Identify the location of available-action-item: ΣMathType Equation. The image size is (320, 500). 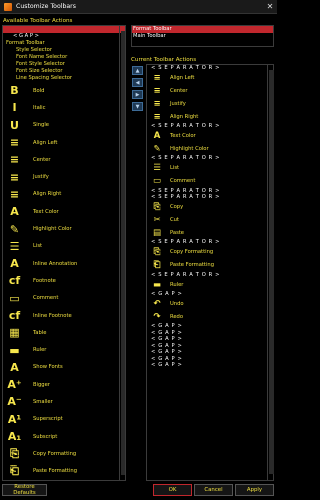
(64, 480).